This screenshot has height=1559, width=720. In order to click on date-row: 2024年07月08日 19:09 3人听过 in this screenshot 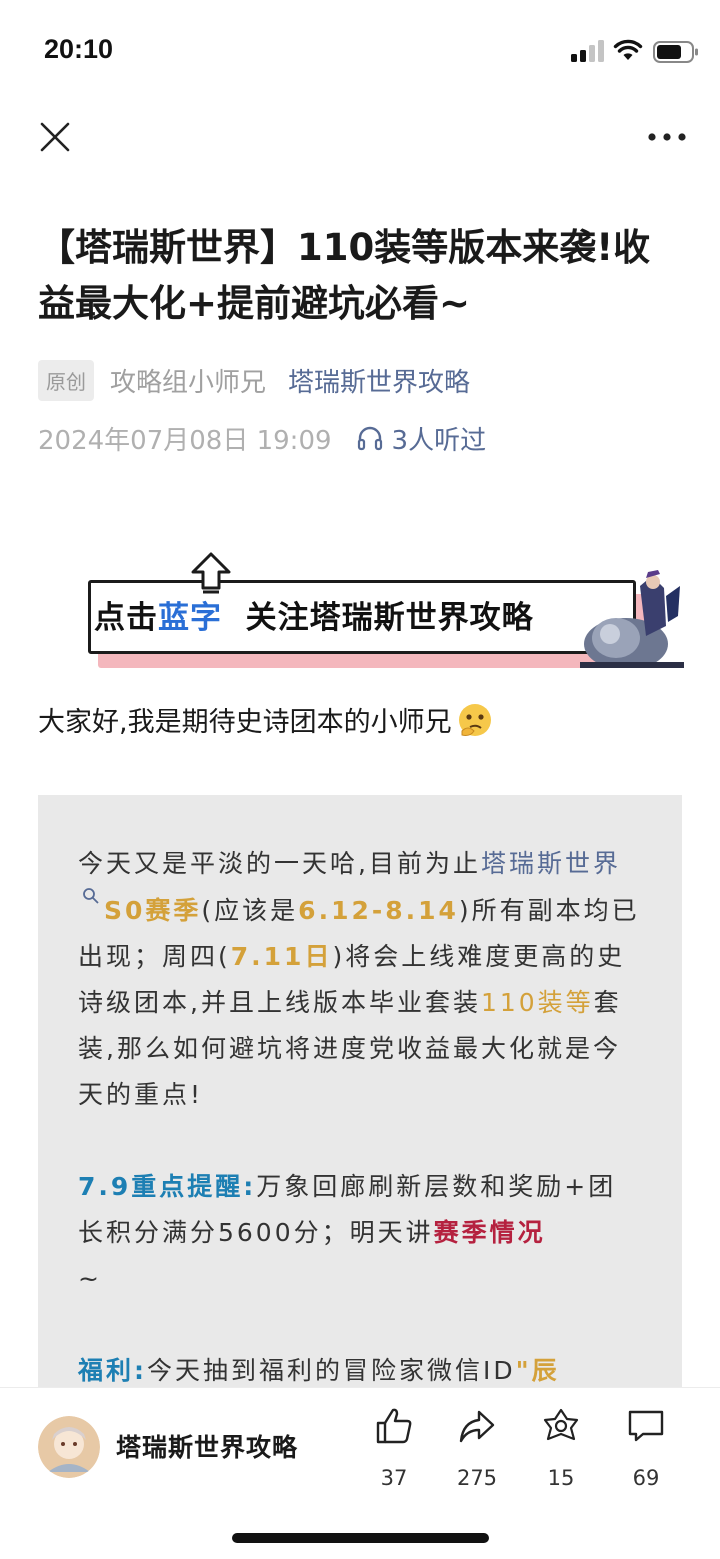, I will do `click(262, 438)`.